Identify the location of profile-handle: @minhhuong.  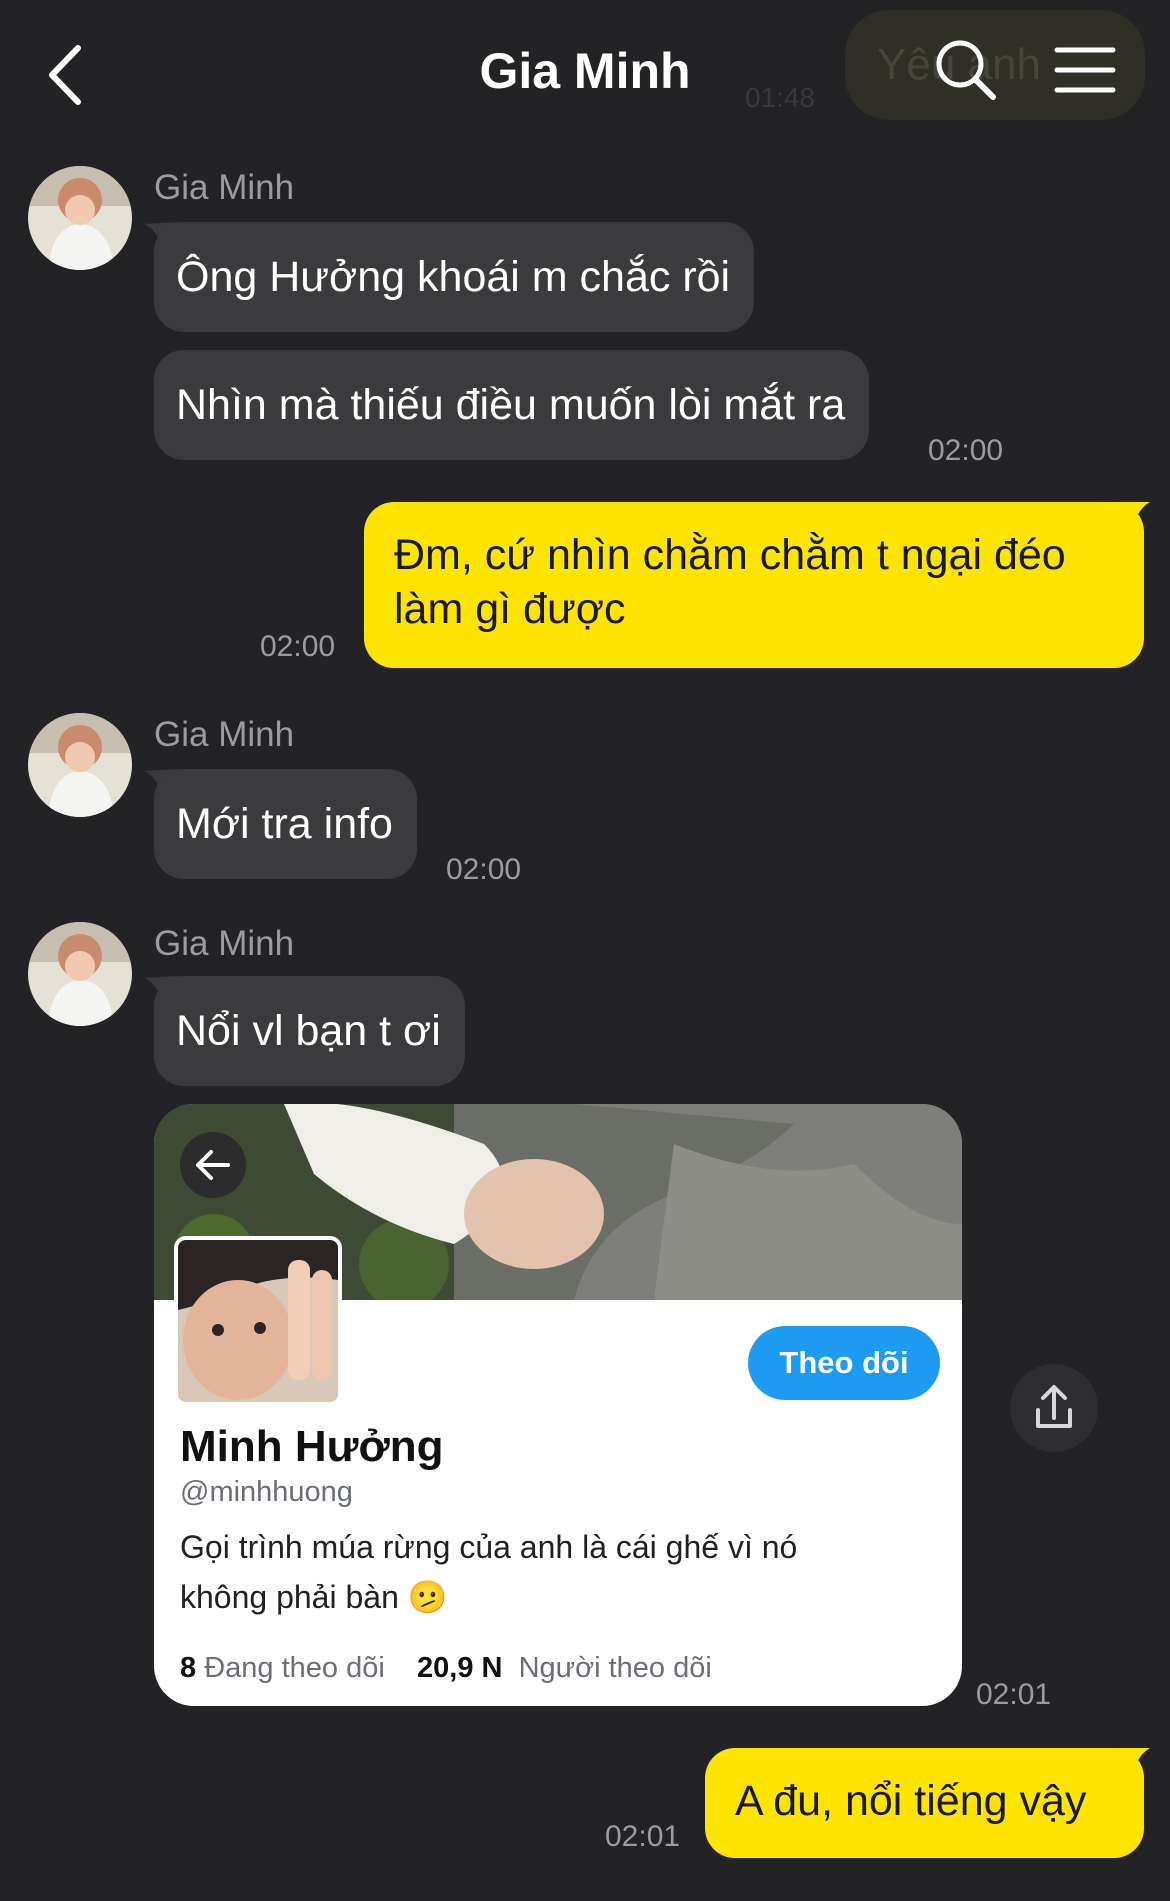
(266, 1492).